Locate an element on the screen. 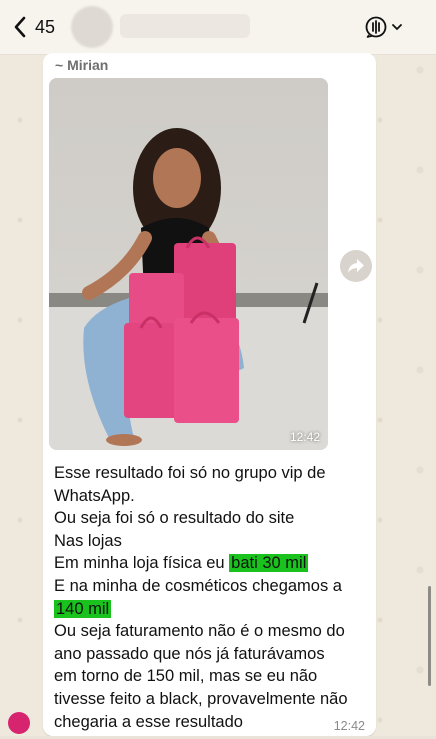 The width and height of the screenshot is (436, 739). message-line: ano passado que nós já faturávamos is located at coordinates (211, 654).